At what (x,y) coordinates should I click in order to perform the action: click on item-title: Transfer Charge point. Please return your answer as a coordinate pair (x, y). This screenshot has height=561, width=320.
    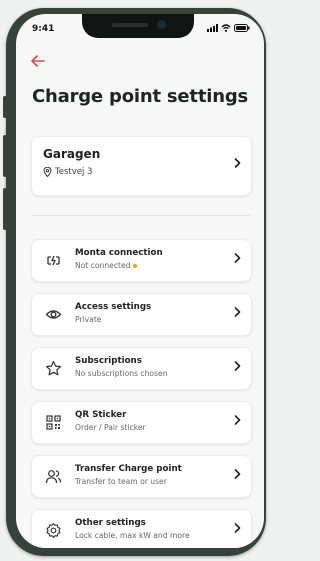
    Looking at the image, I should click on (128, 469).